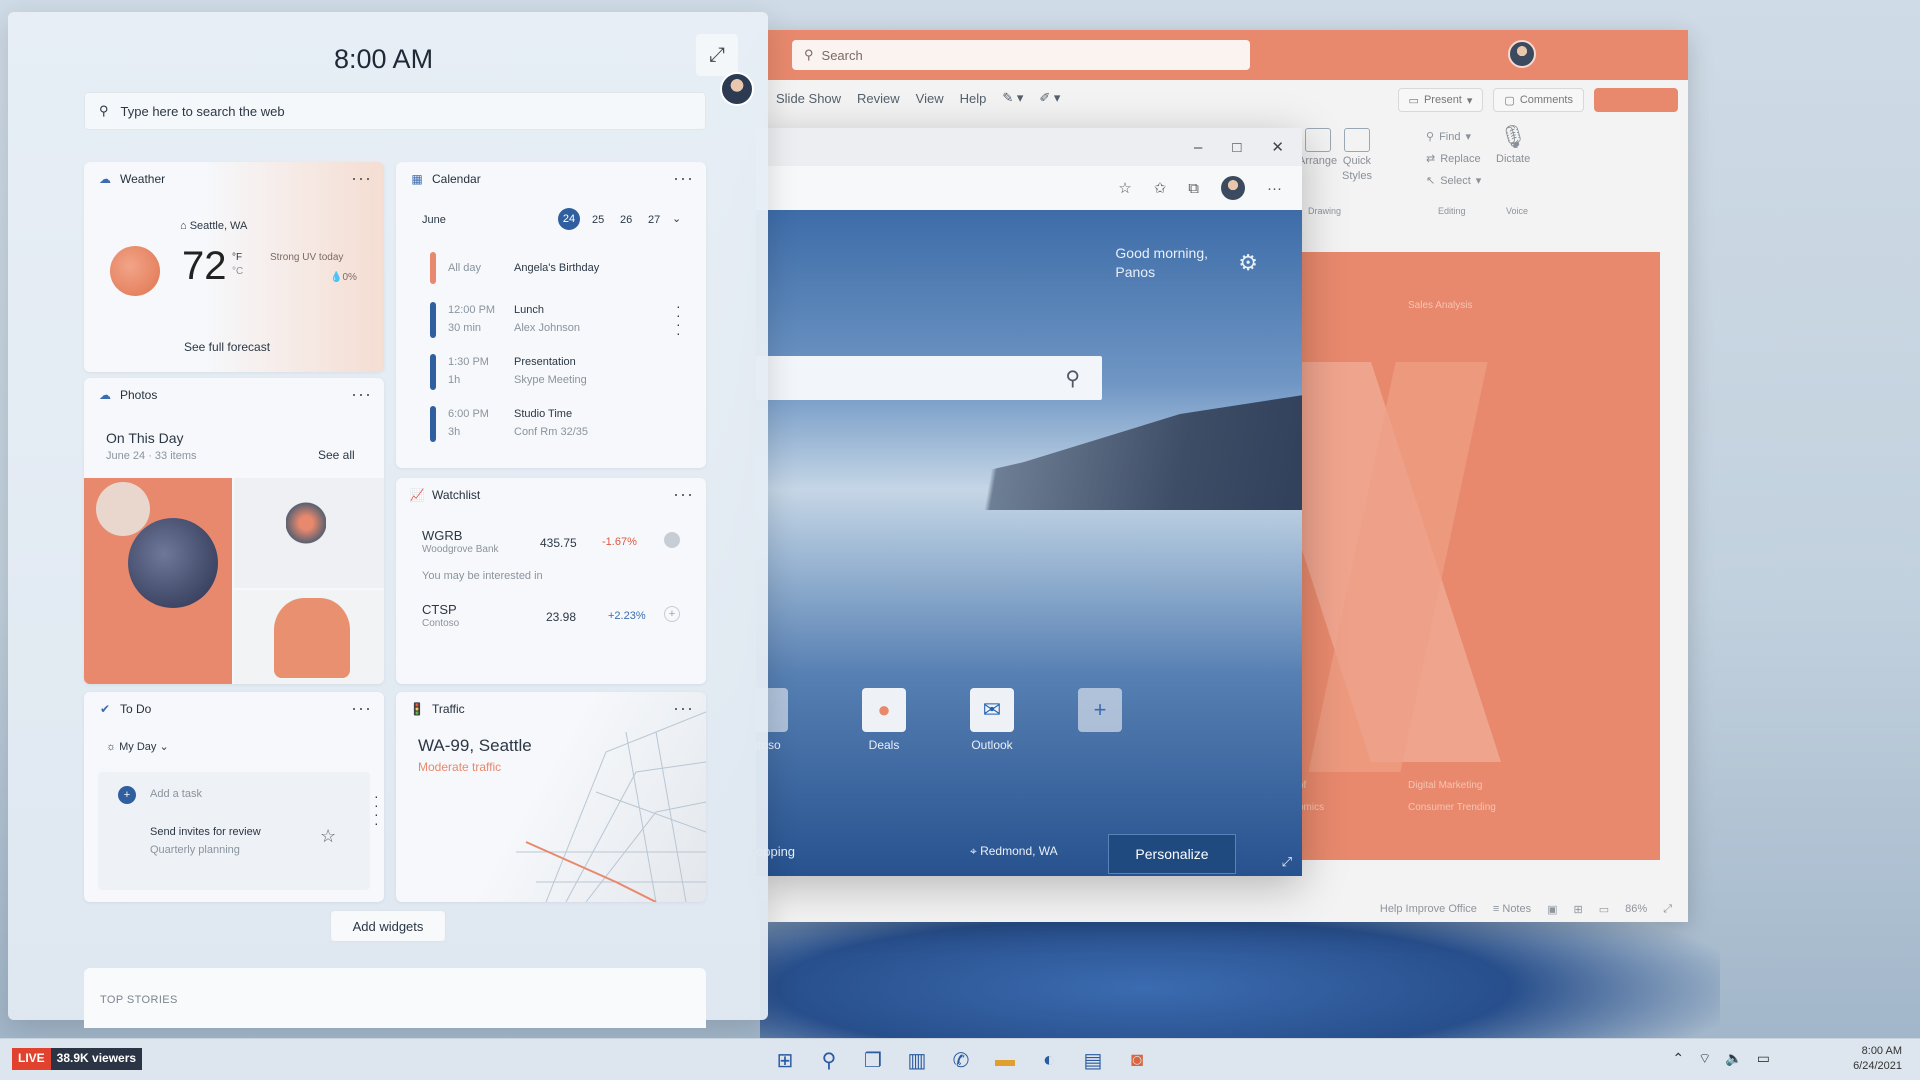  What do you see at coordinates (929, 378) in the screenshot?
I see `web-search-input: ⚲` at bounding box center [929, 378].